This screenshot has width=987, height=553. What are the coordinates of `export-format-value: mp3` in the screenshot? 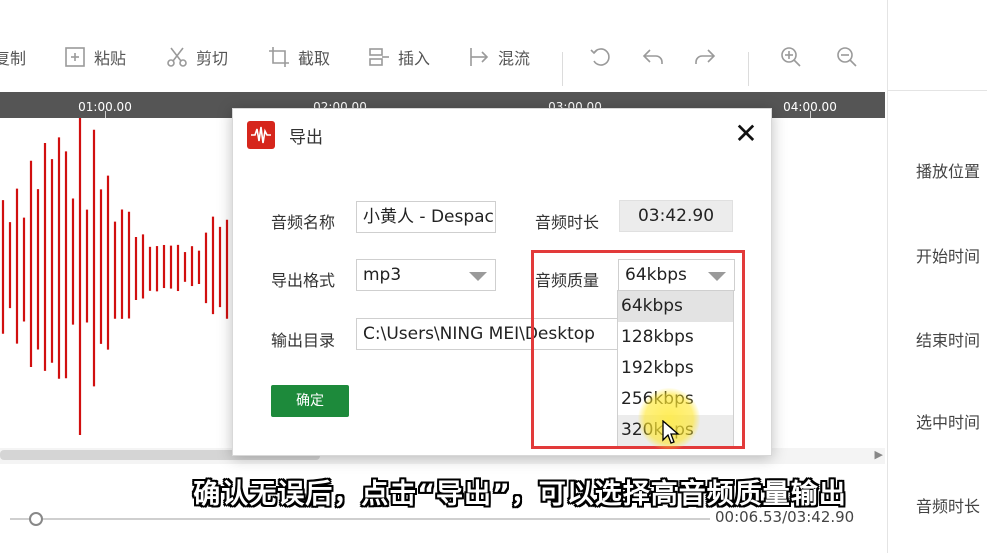 It's located at (382, 275).